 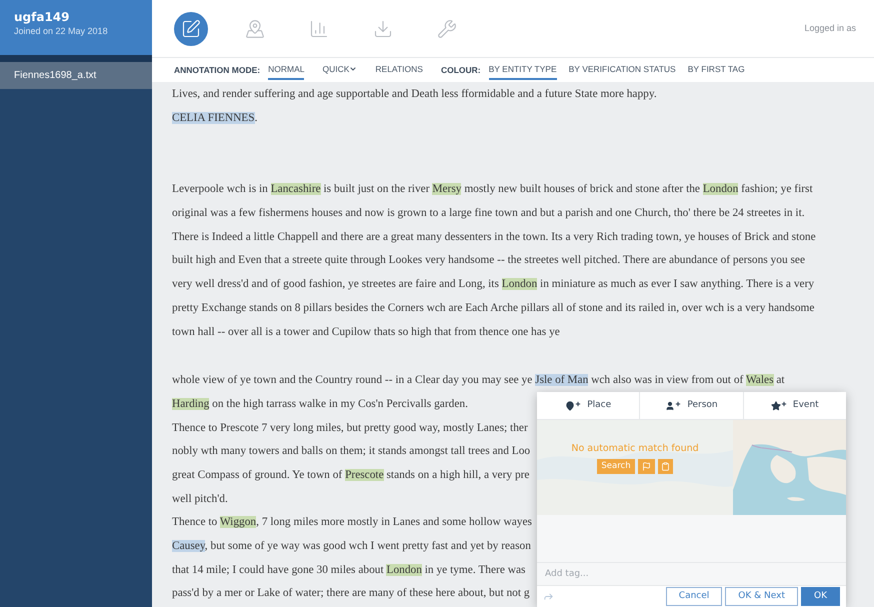 What do you see at coordinates (320, 404) in the screenshot?
I see `text-line: Harding on the high tarrass walke in my Cos'n Percivalls garden.` at bounding box center [320, 404].